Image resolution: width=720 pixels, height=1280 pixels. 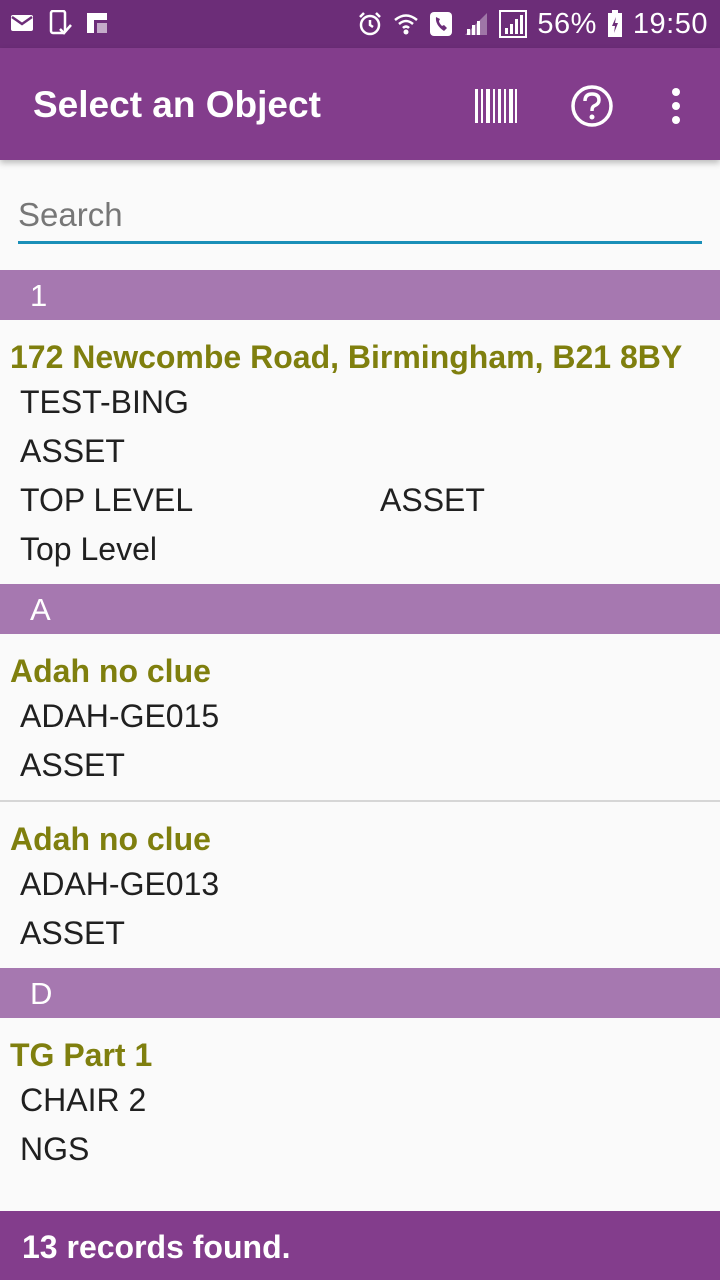 I want to click on device-check-icon, so click(x=60, y=22).